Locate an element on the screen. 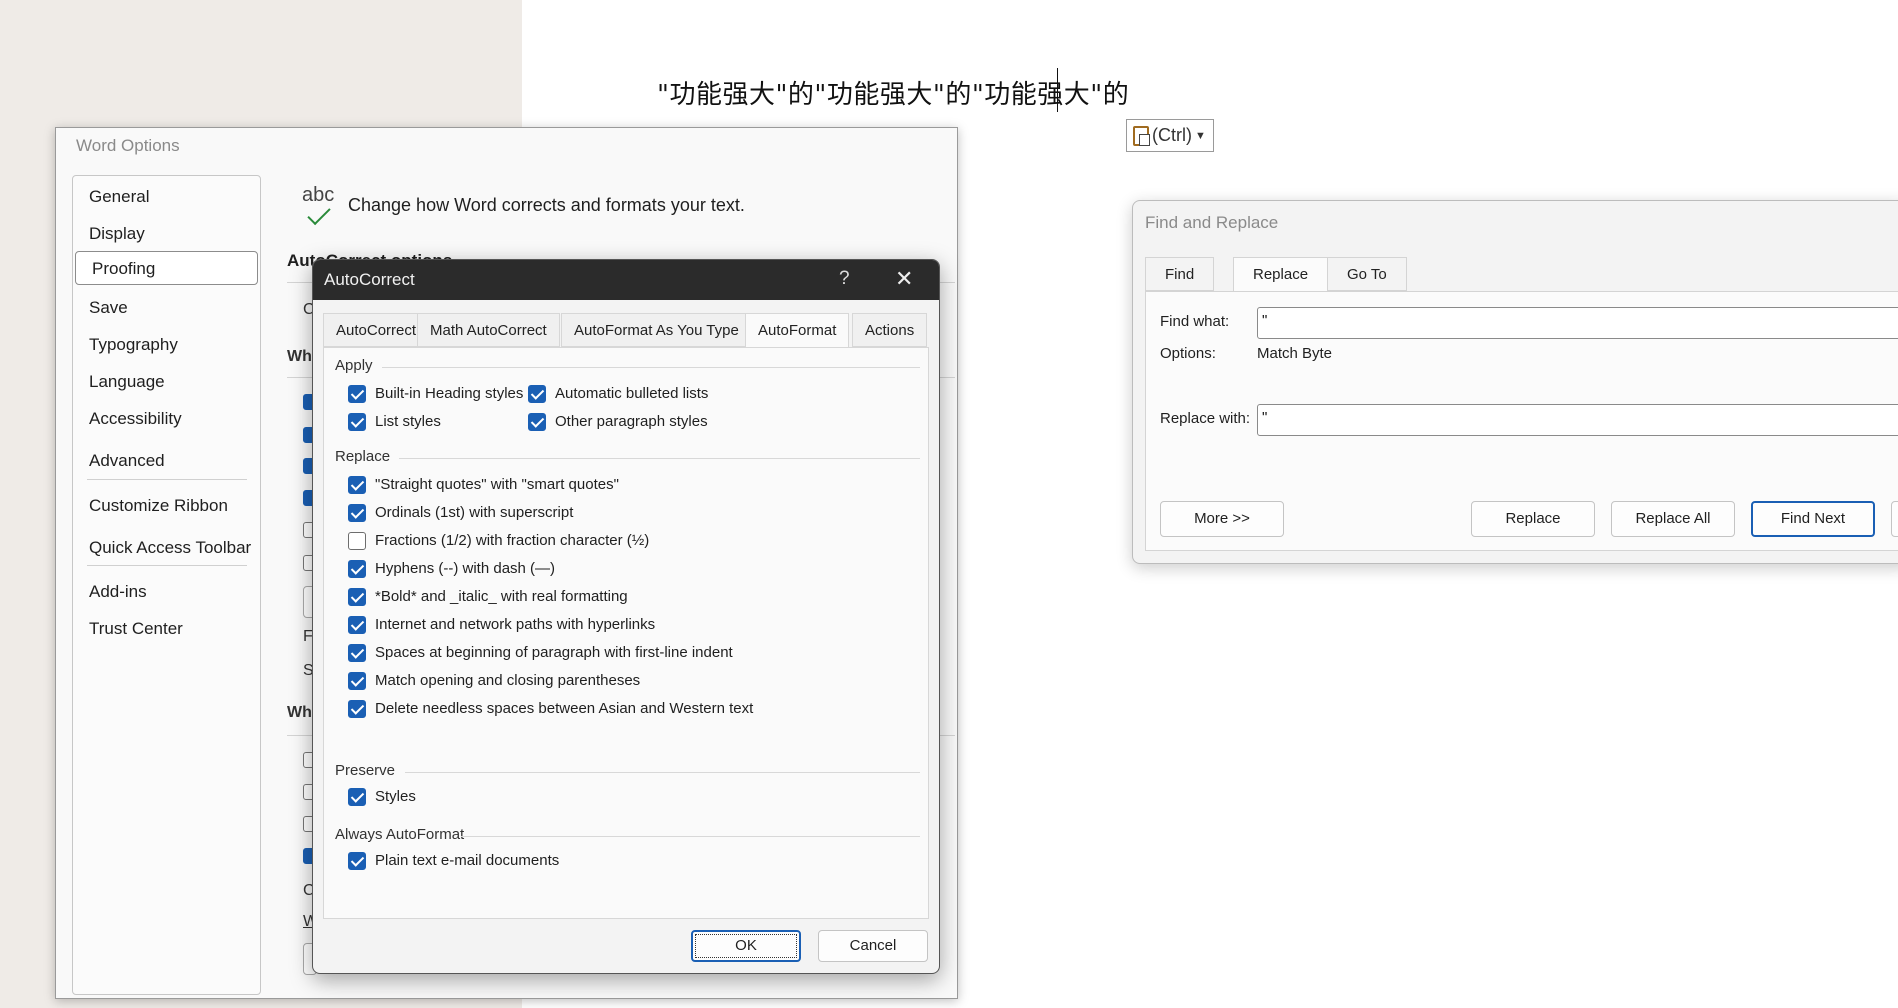 This screenshot has height=1008, width=1898. nav-item-display: Display is located at coordinates (166, 234).